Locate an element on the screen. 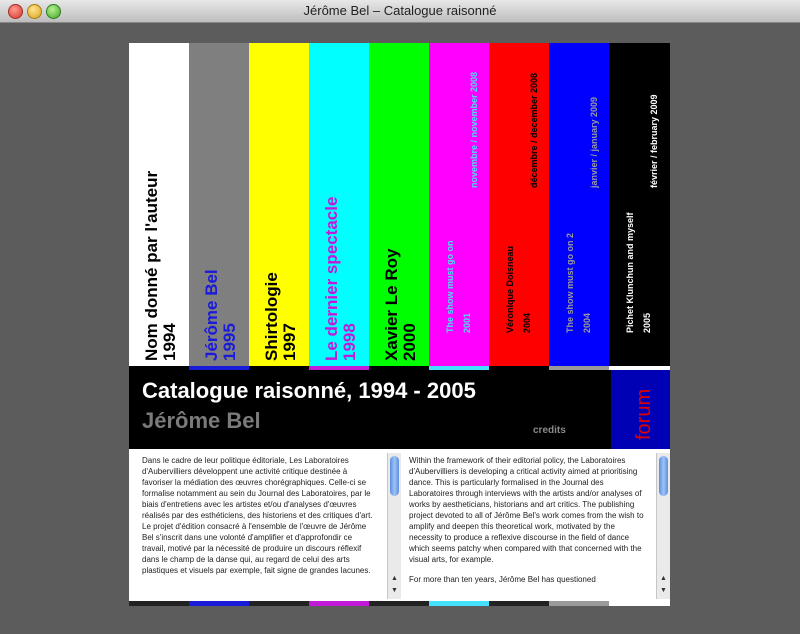  english-scroll-thumb is located at coordinates (663, 476).